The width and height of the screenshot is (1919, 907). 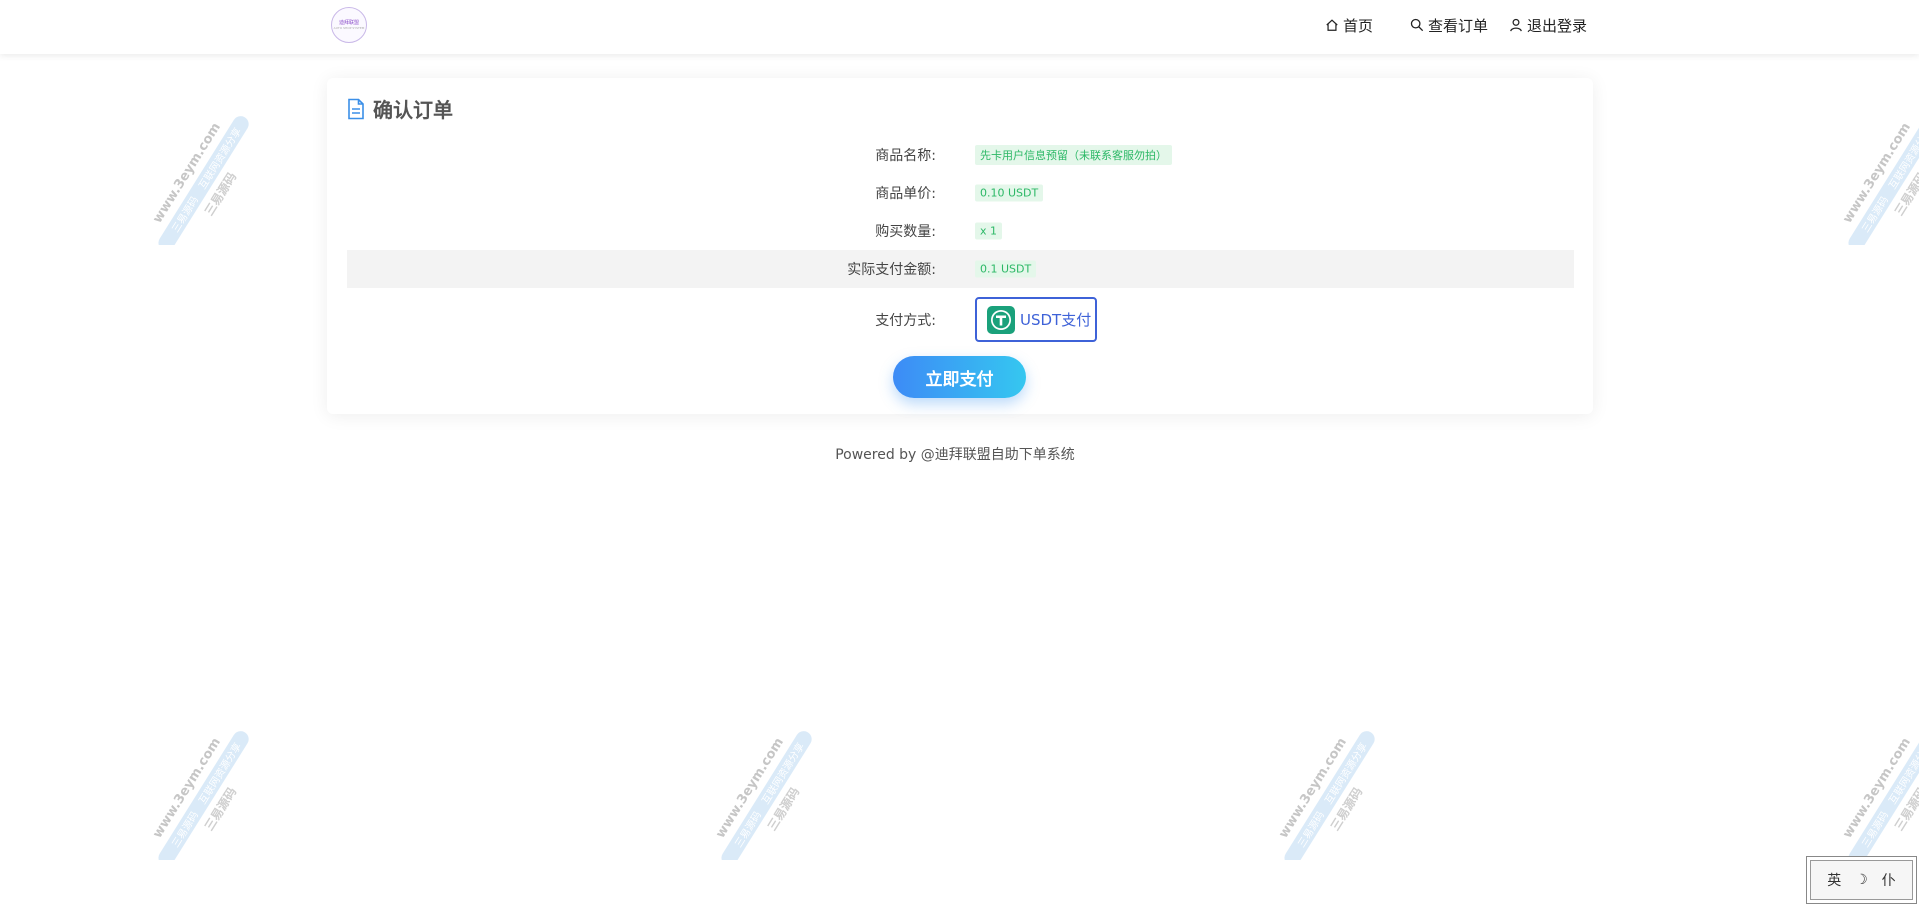 What do you see at coordinates (960, 231) in the screenshot?
I see `row-quantity: 购买数量: x 1` at bounding box center [960, 231].